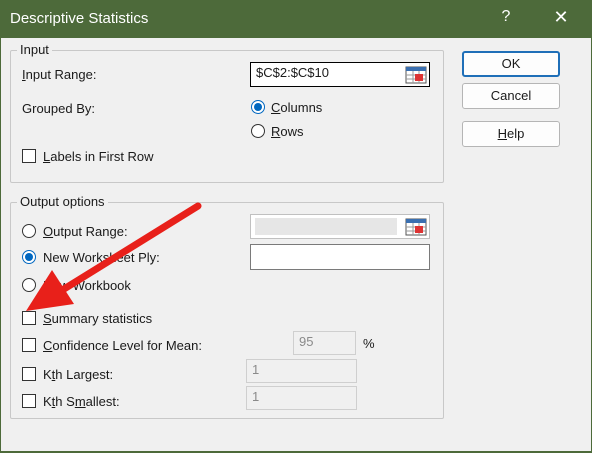 This screenshot has height=453, width=592. What do you see at coordinates (301, 371) in the screenshot?
I see `kth-largest-field: 1` at bounding box center [301, 371].